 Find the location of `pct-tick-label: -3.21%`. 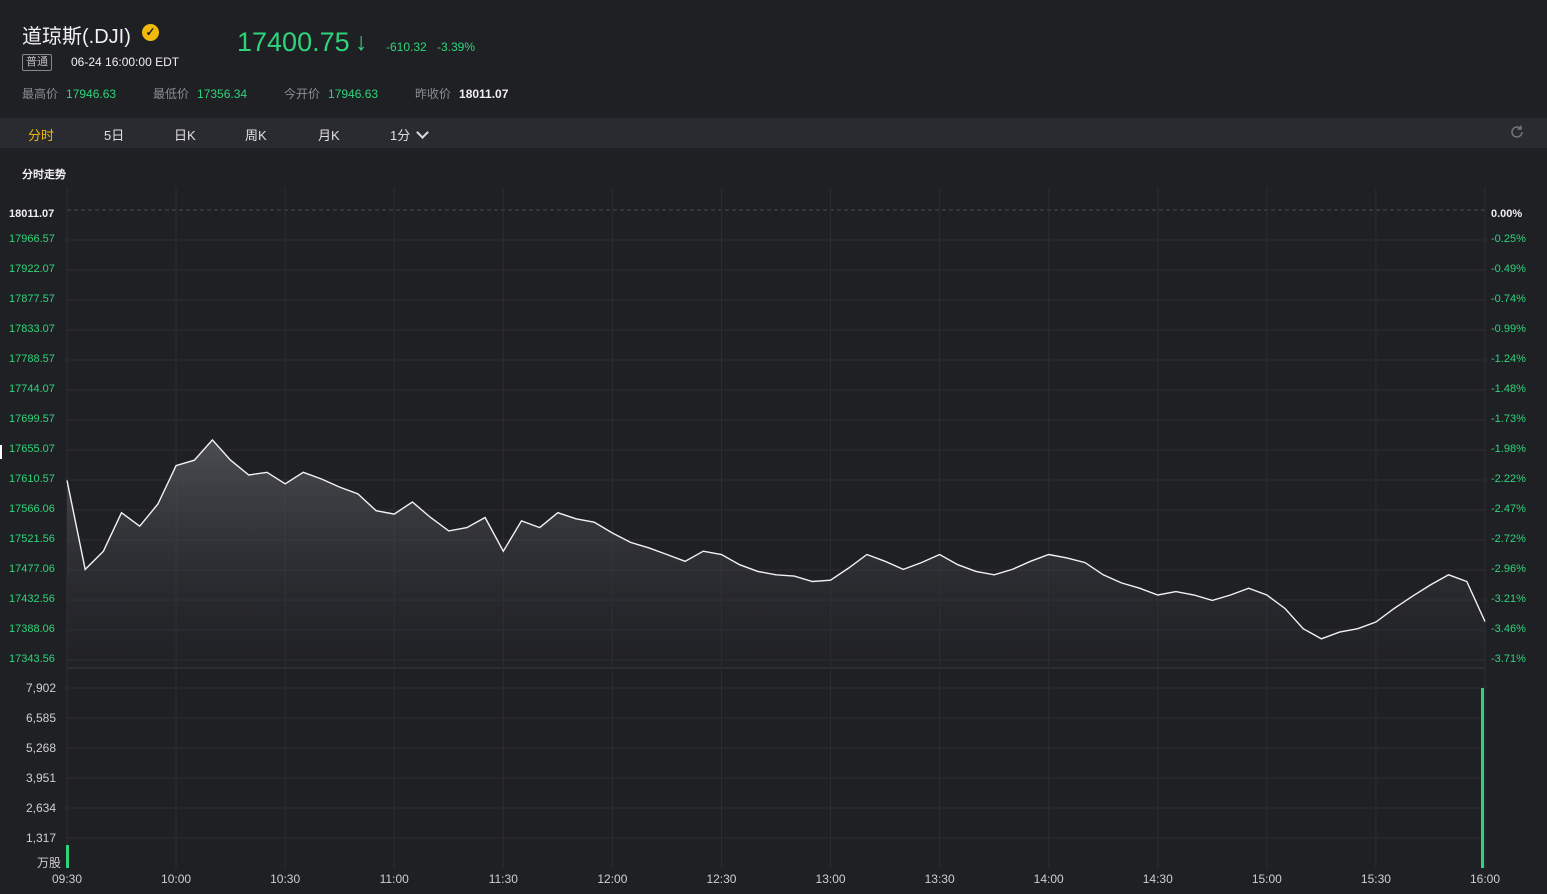

pct-tick-label: -3.21% is located at coordinates (1508, 599).